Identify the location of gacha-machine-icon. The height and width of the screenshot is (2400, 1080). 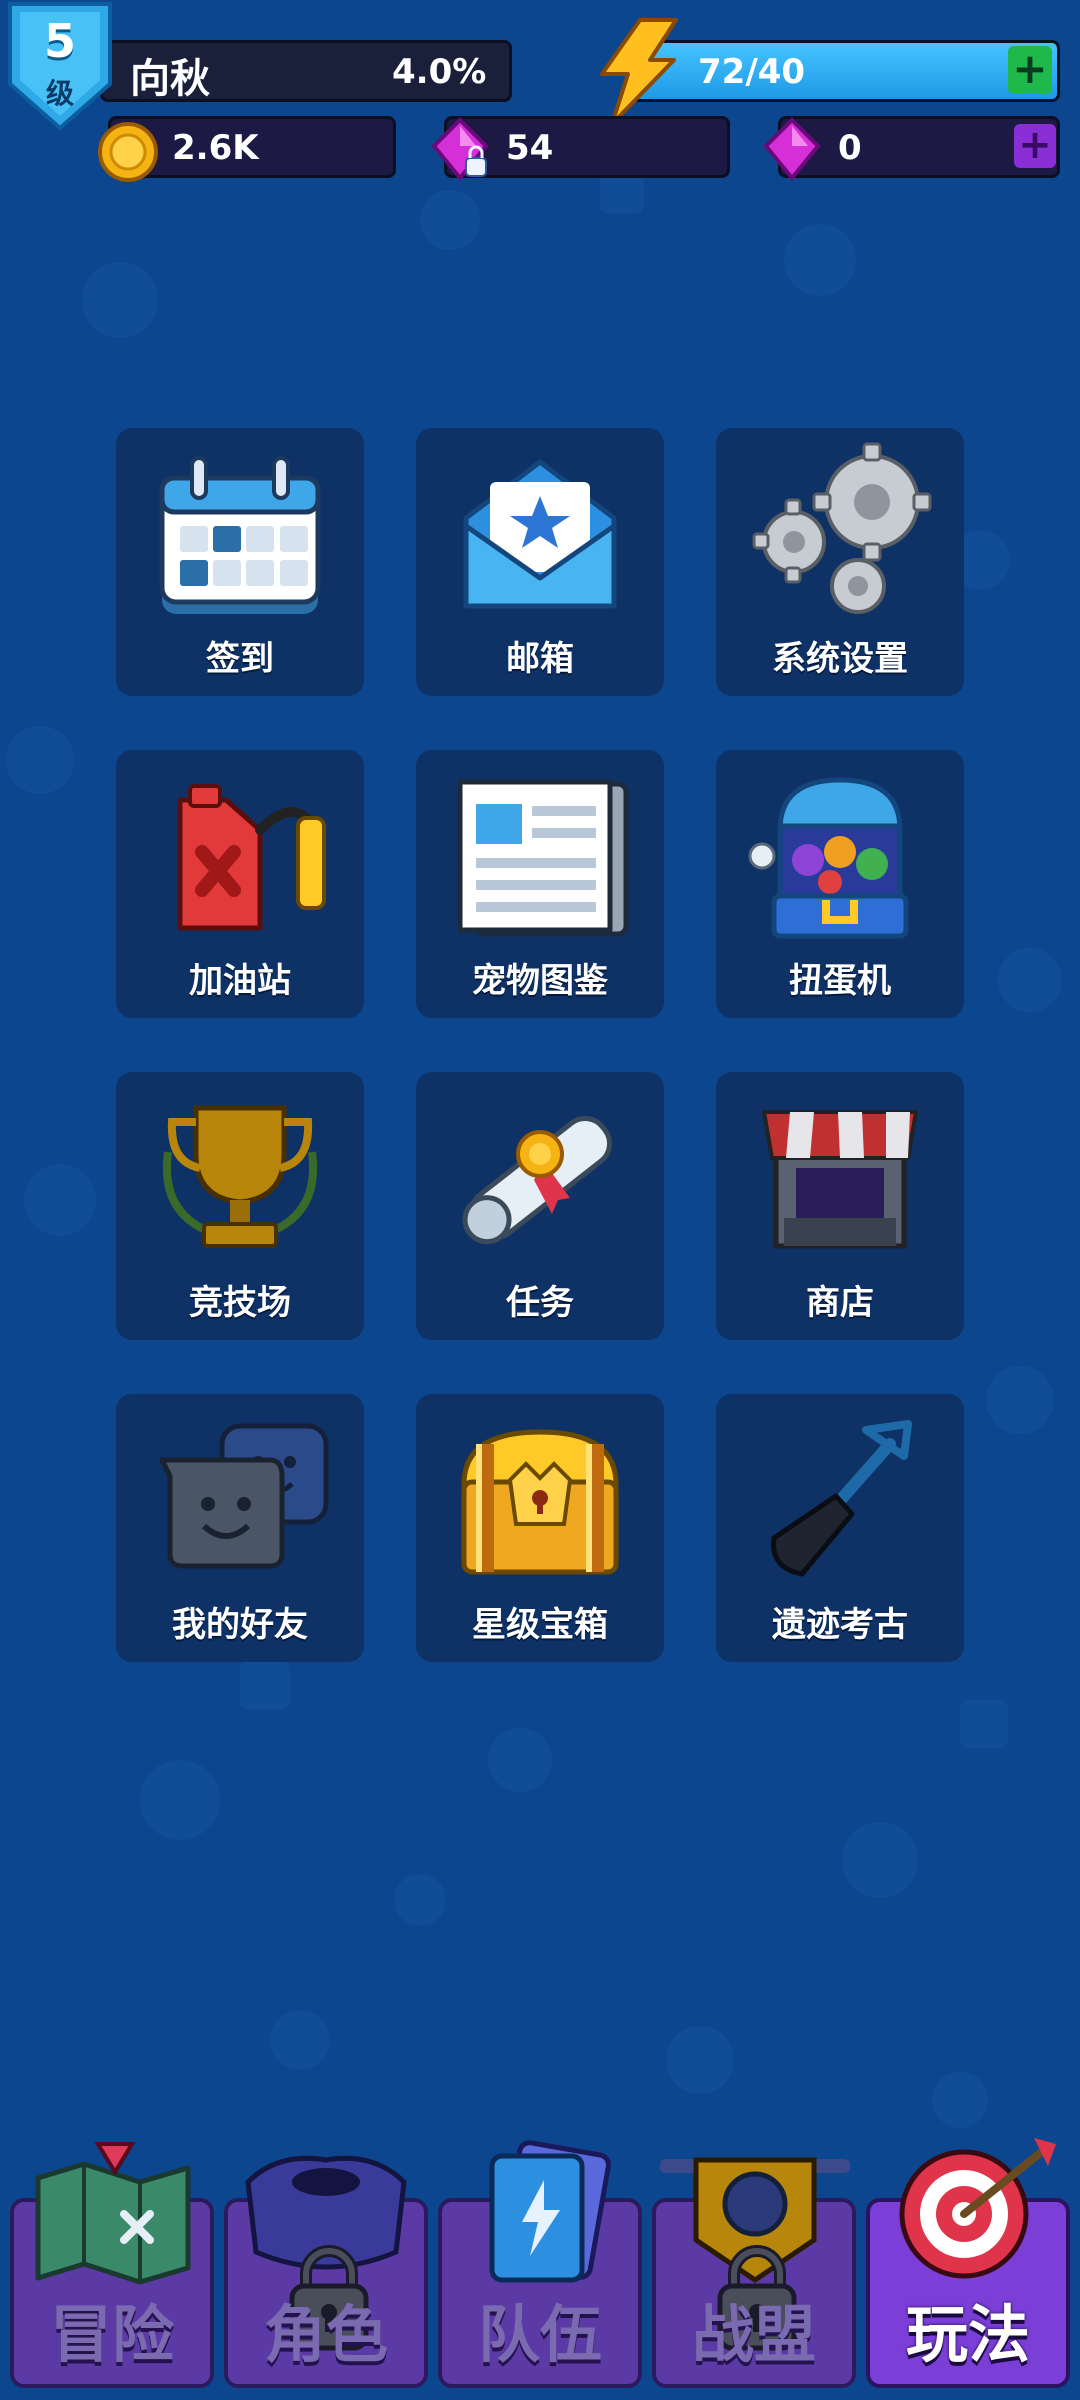
(828, 858).